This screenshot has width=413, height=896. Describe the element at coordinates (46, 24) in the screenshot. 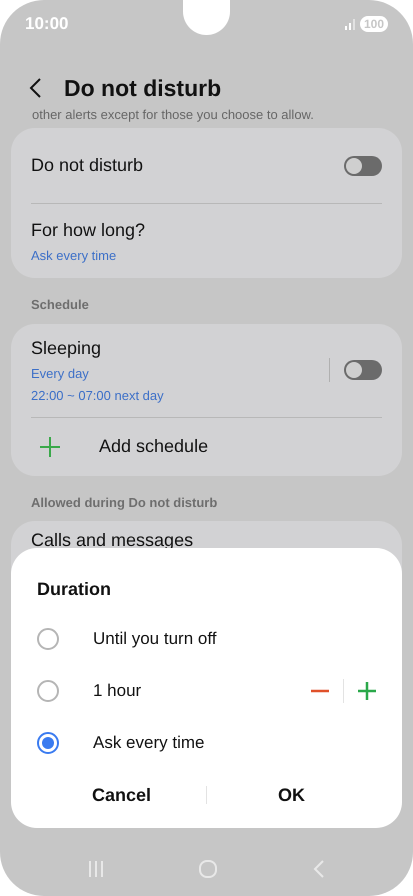

I see `status-time: 10:00` at that location.